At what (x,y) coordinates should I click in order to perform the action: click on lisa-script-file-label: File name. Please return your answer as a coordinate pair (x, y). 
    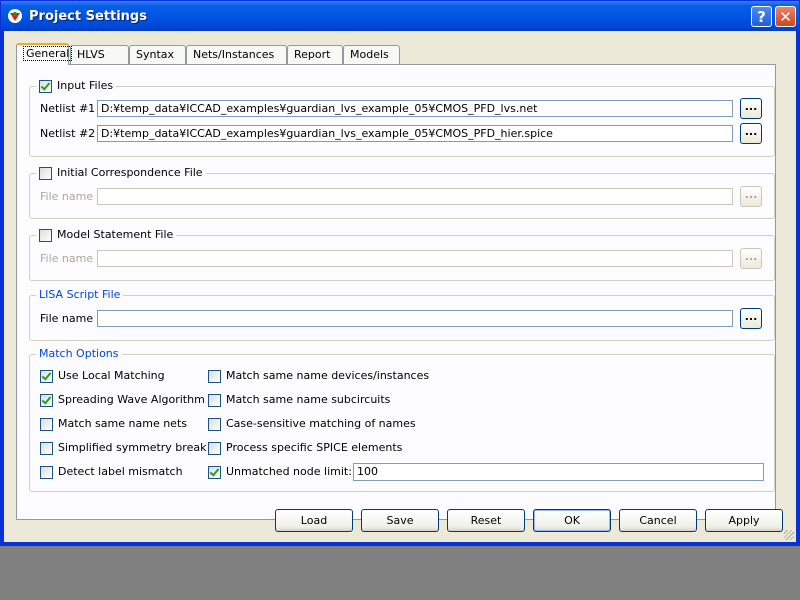
    Looking at the image, I should click on (67, 318).